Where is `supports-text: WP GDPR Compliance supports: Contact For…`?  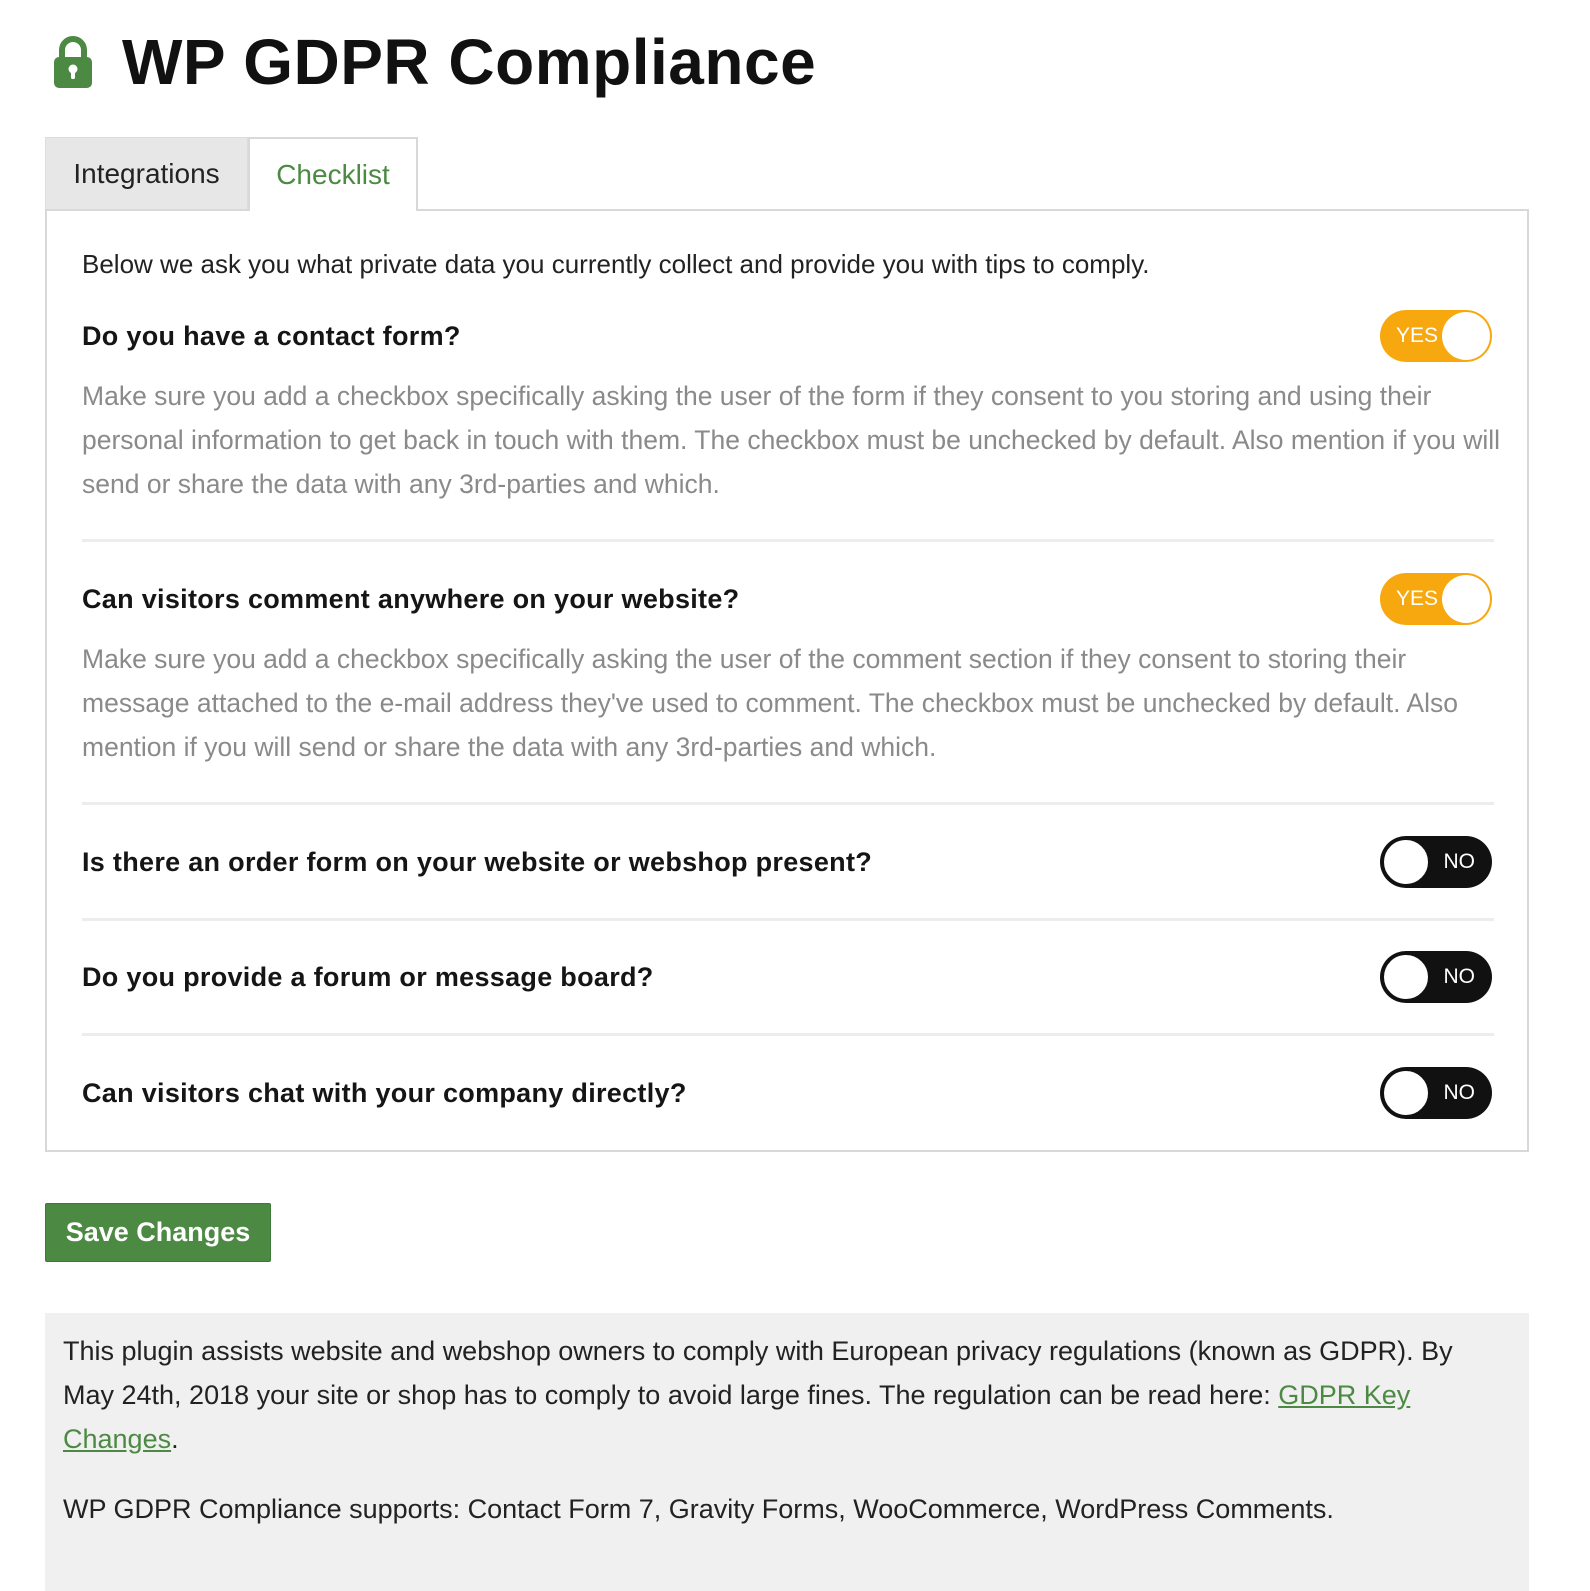
supports-text: WP GDPR Compliance supports: Contact For… is located at coordinates (698, 1509).